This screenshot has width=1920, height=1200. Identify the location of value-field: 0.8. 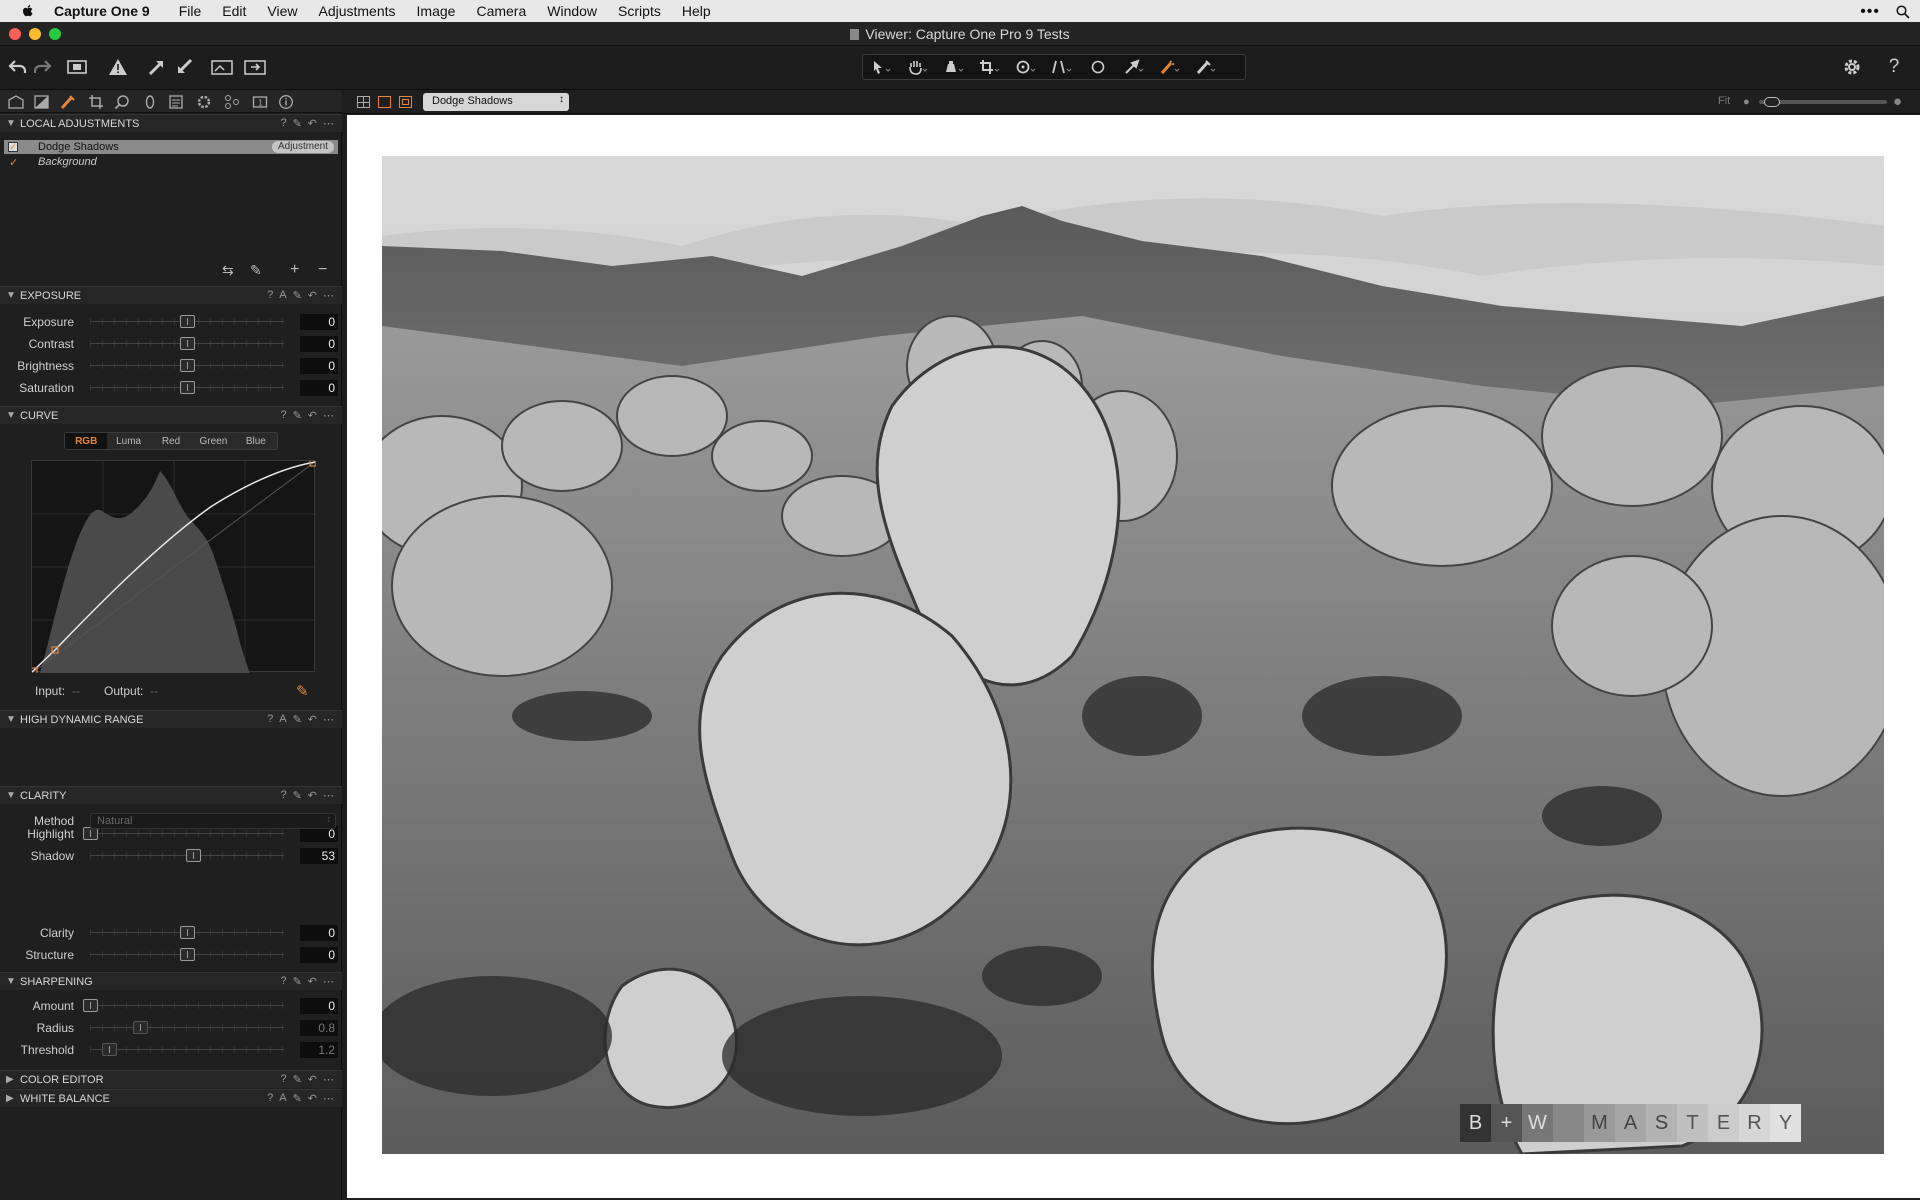
(319, 1028).